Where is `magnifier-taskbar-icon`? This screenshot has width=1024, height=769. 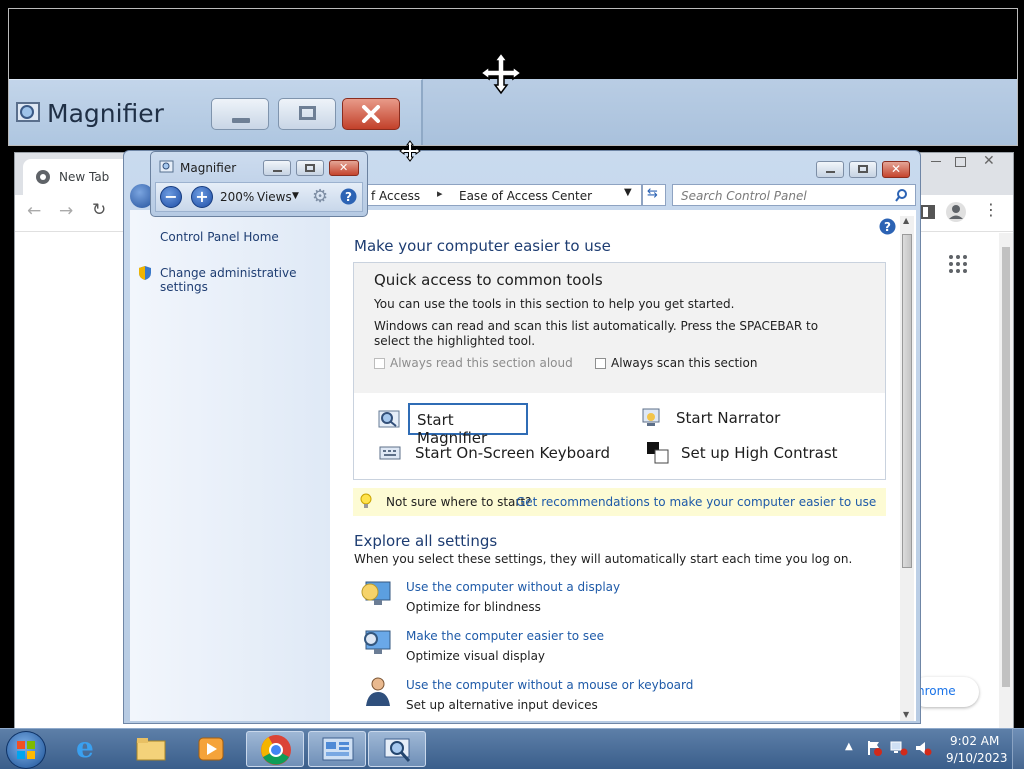 magnifier-taskbar-icon is located at coordinates (397, 750).